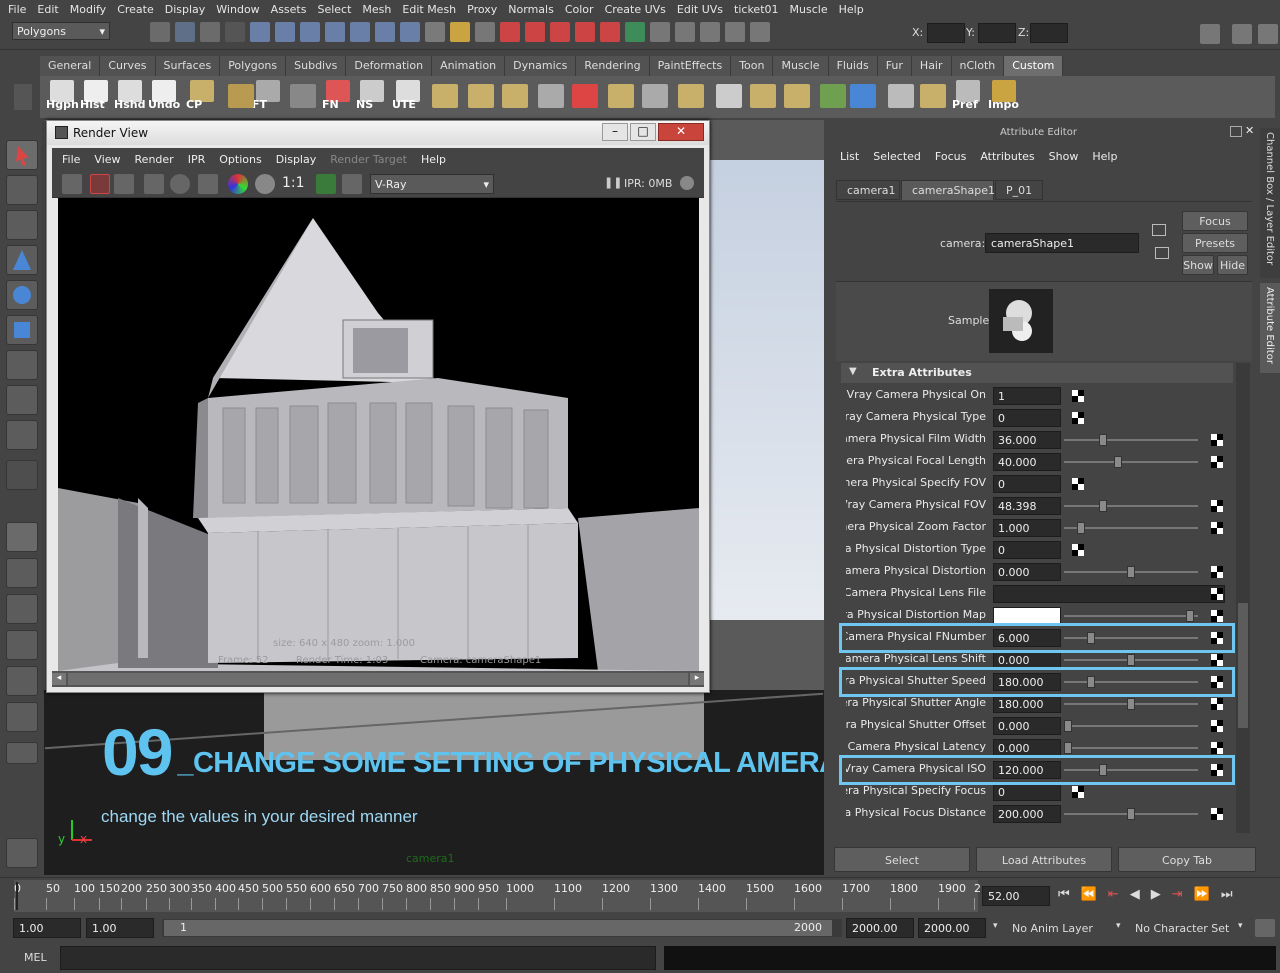  Describe the element at coordinates (124, 184) in the screenshot. I see `snapshot-icon` at that location.